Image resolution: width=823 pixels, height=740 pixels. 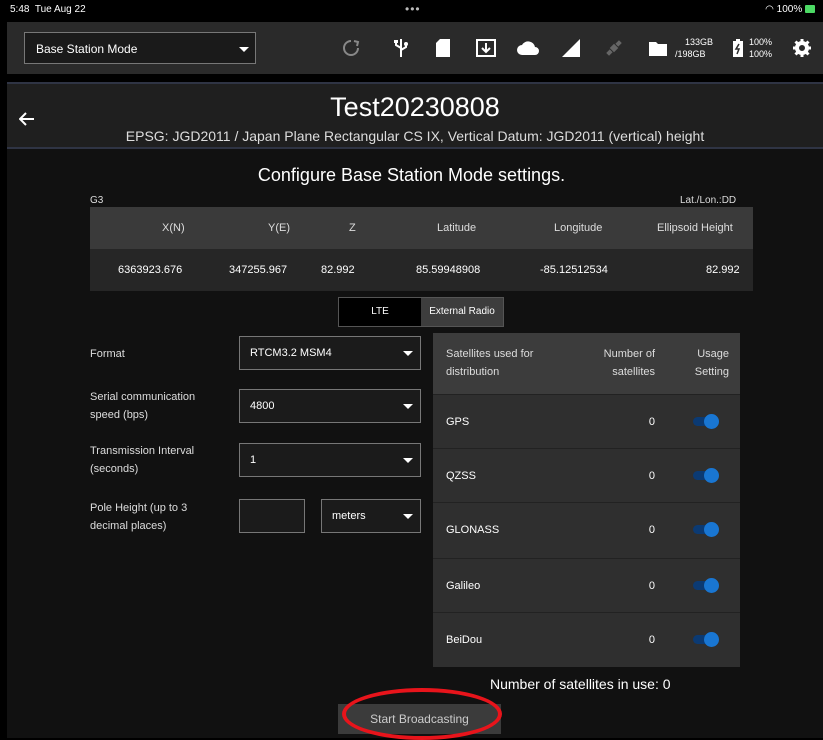 I want to click on app-toolbar: Base Station Mode 133GB /198GB 100% 100%, so click(x=415, y=48).